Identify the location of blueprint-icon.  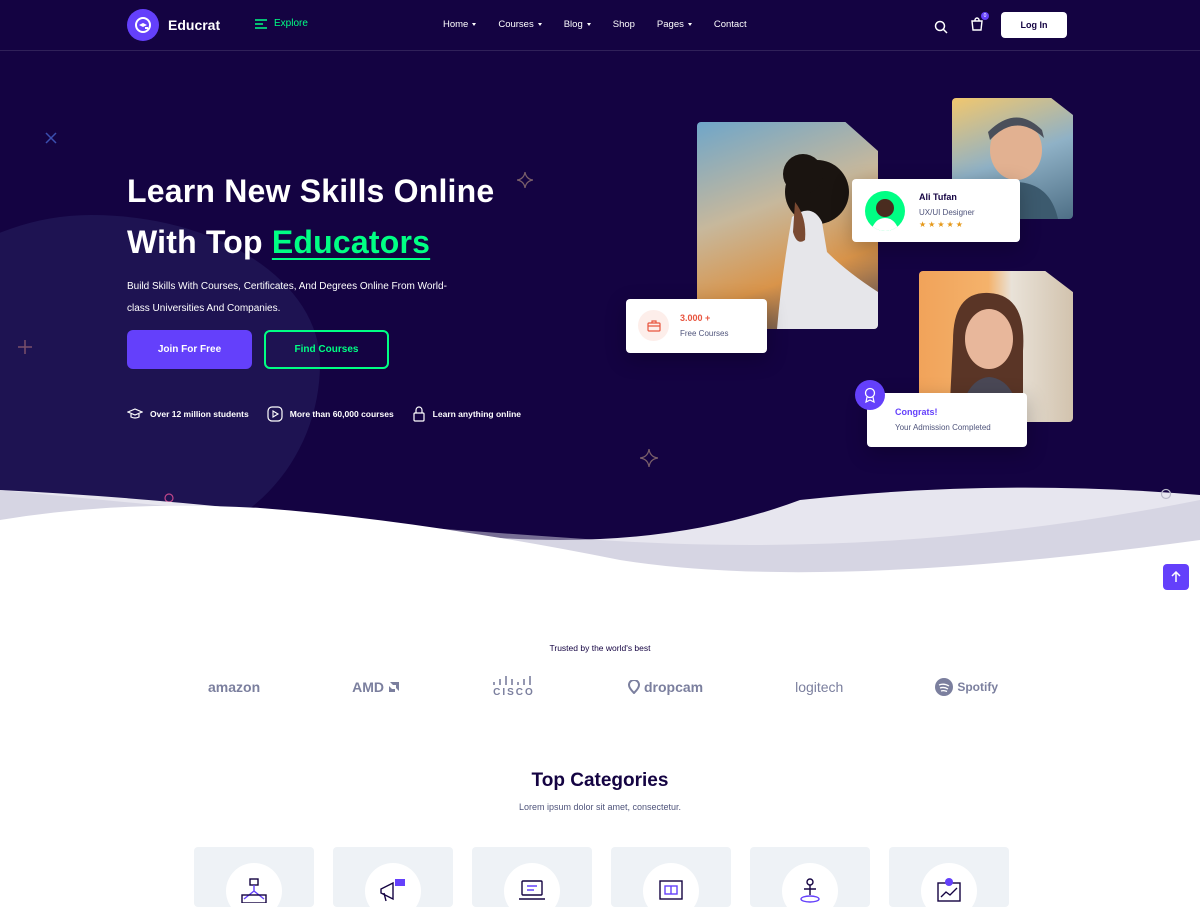
(671, 890).